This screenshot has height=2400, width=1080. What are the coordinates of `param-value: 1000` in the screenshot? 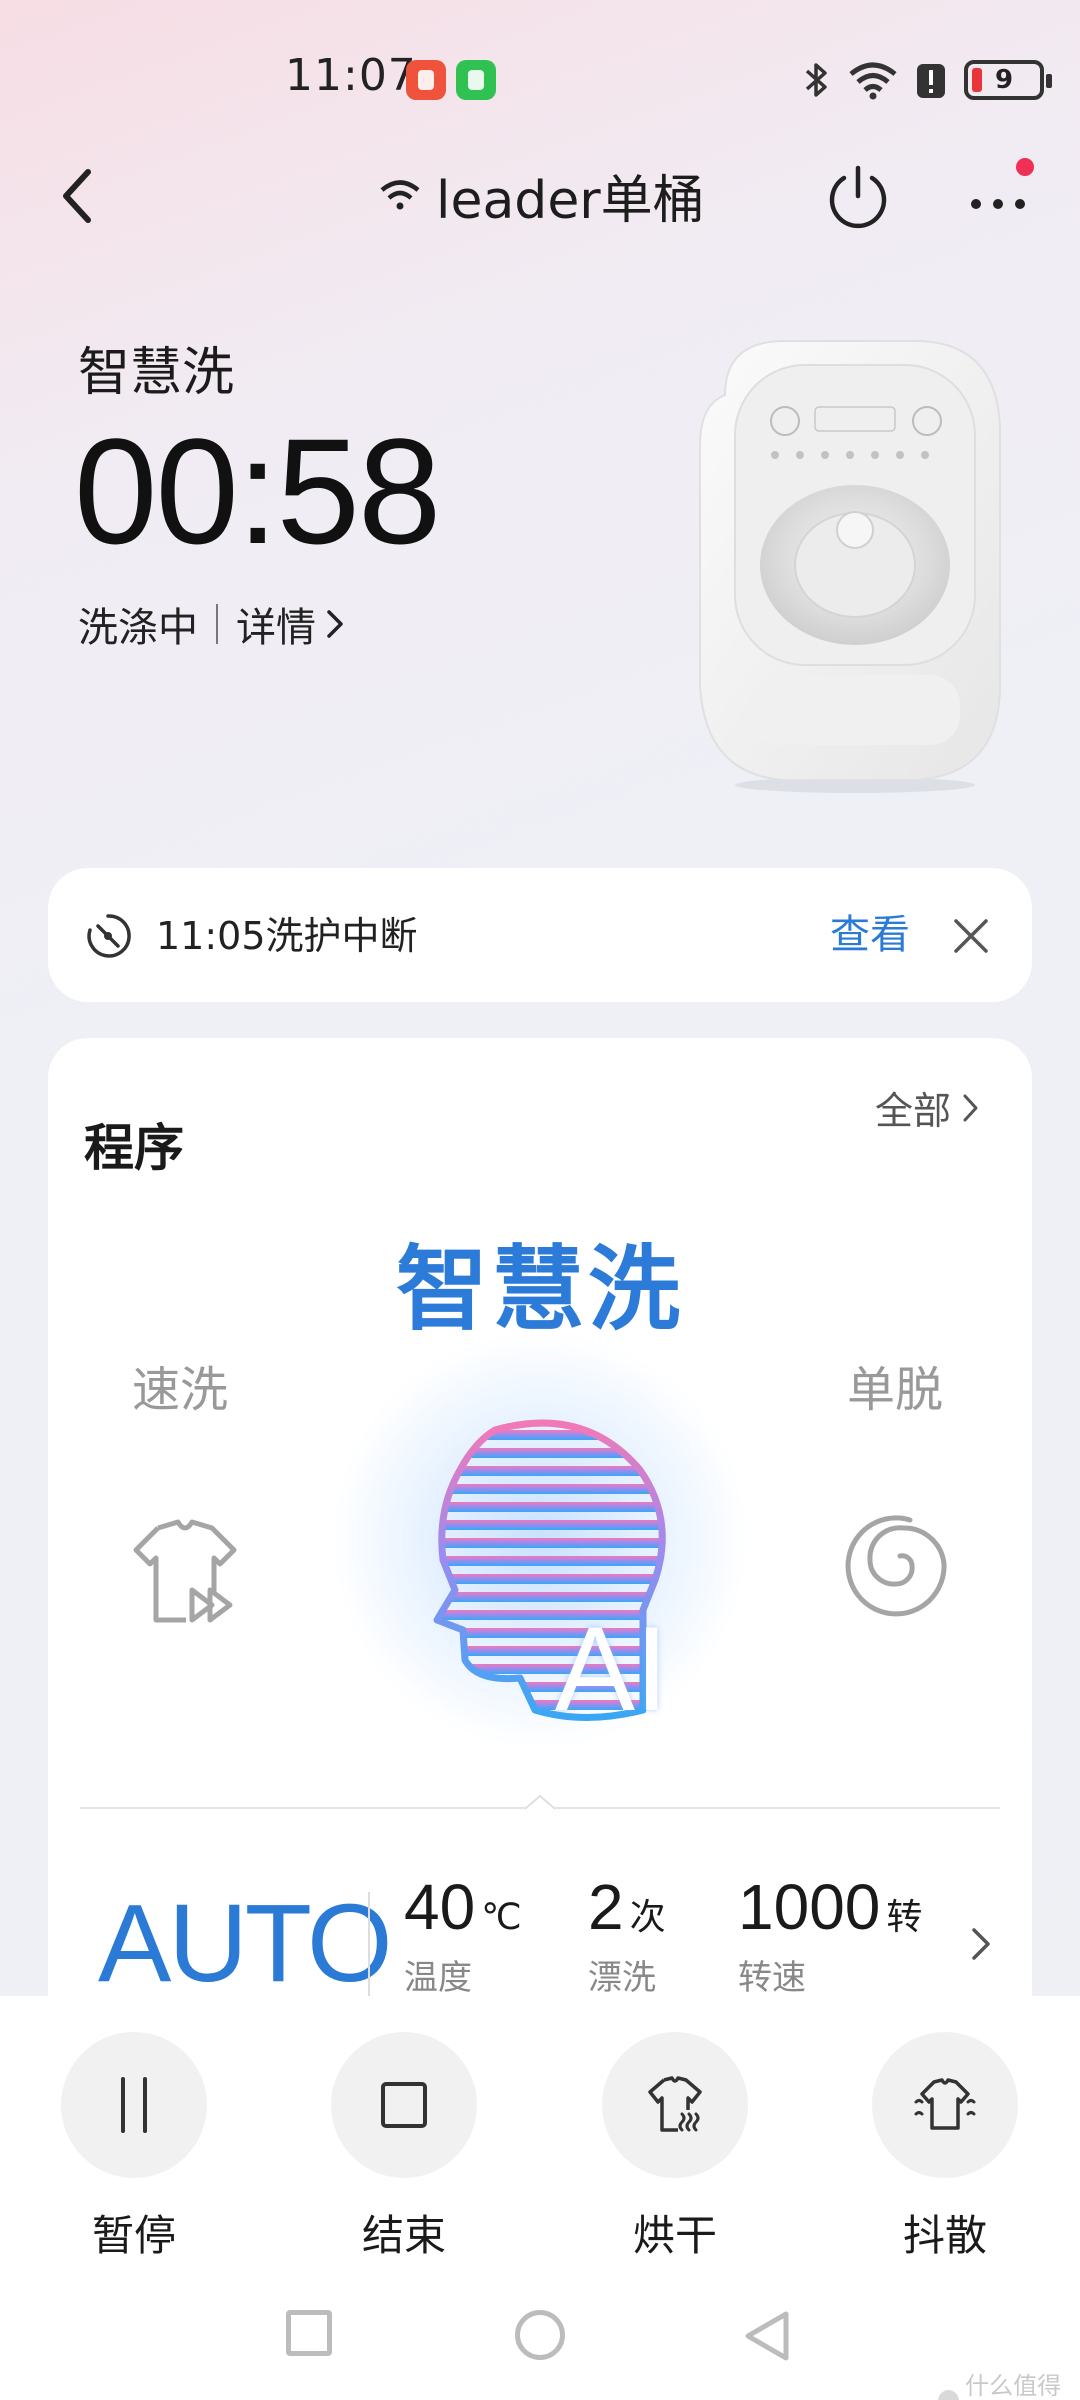 It's located at (809, 1907).